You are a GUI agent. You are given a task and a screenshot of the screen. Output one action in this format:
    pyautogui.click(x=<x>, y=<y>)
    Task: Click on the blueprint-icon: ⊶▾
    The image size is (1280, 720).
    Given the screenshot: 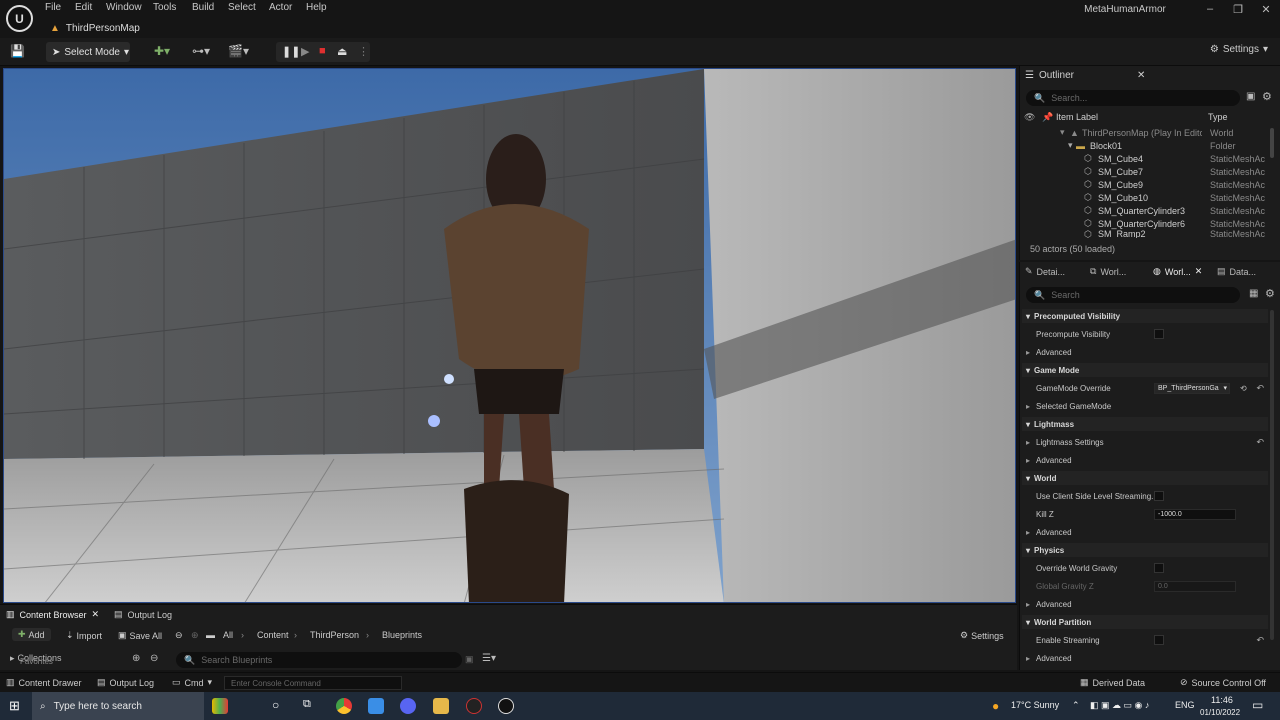 What is the action you would take?
    pyautogui.click(x=201, y=51)
    